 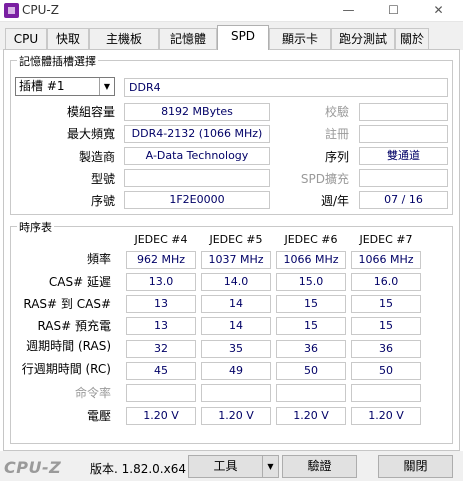 I want to click on timing-cell: 35, so click(x=236, y=349).